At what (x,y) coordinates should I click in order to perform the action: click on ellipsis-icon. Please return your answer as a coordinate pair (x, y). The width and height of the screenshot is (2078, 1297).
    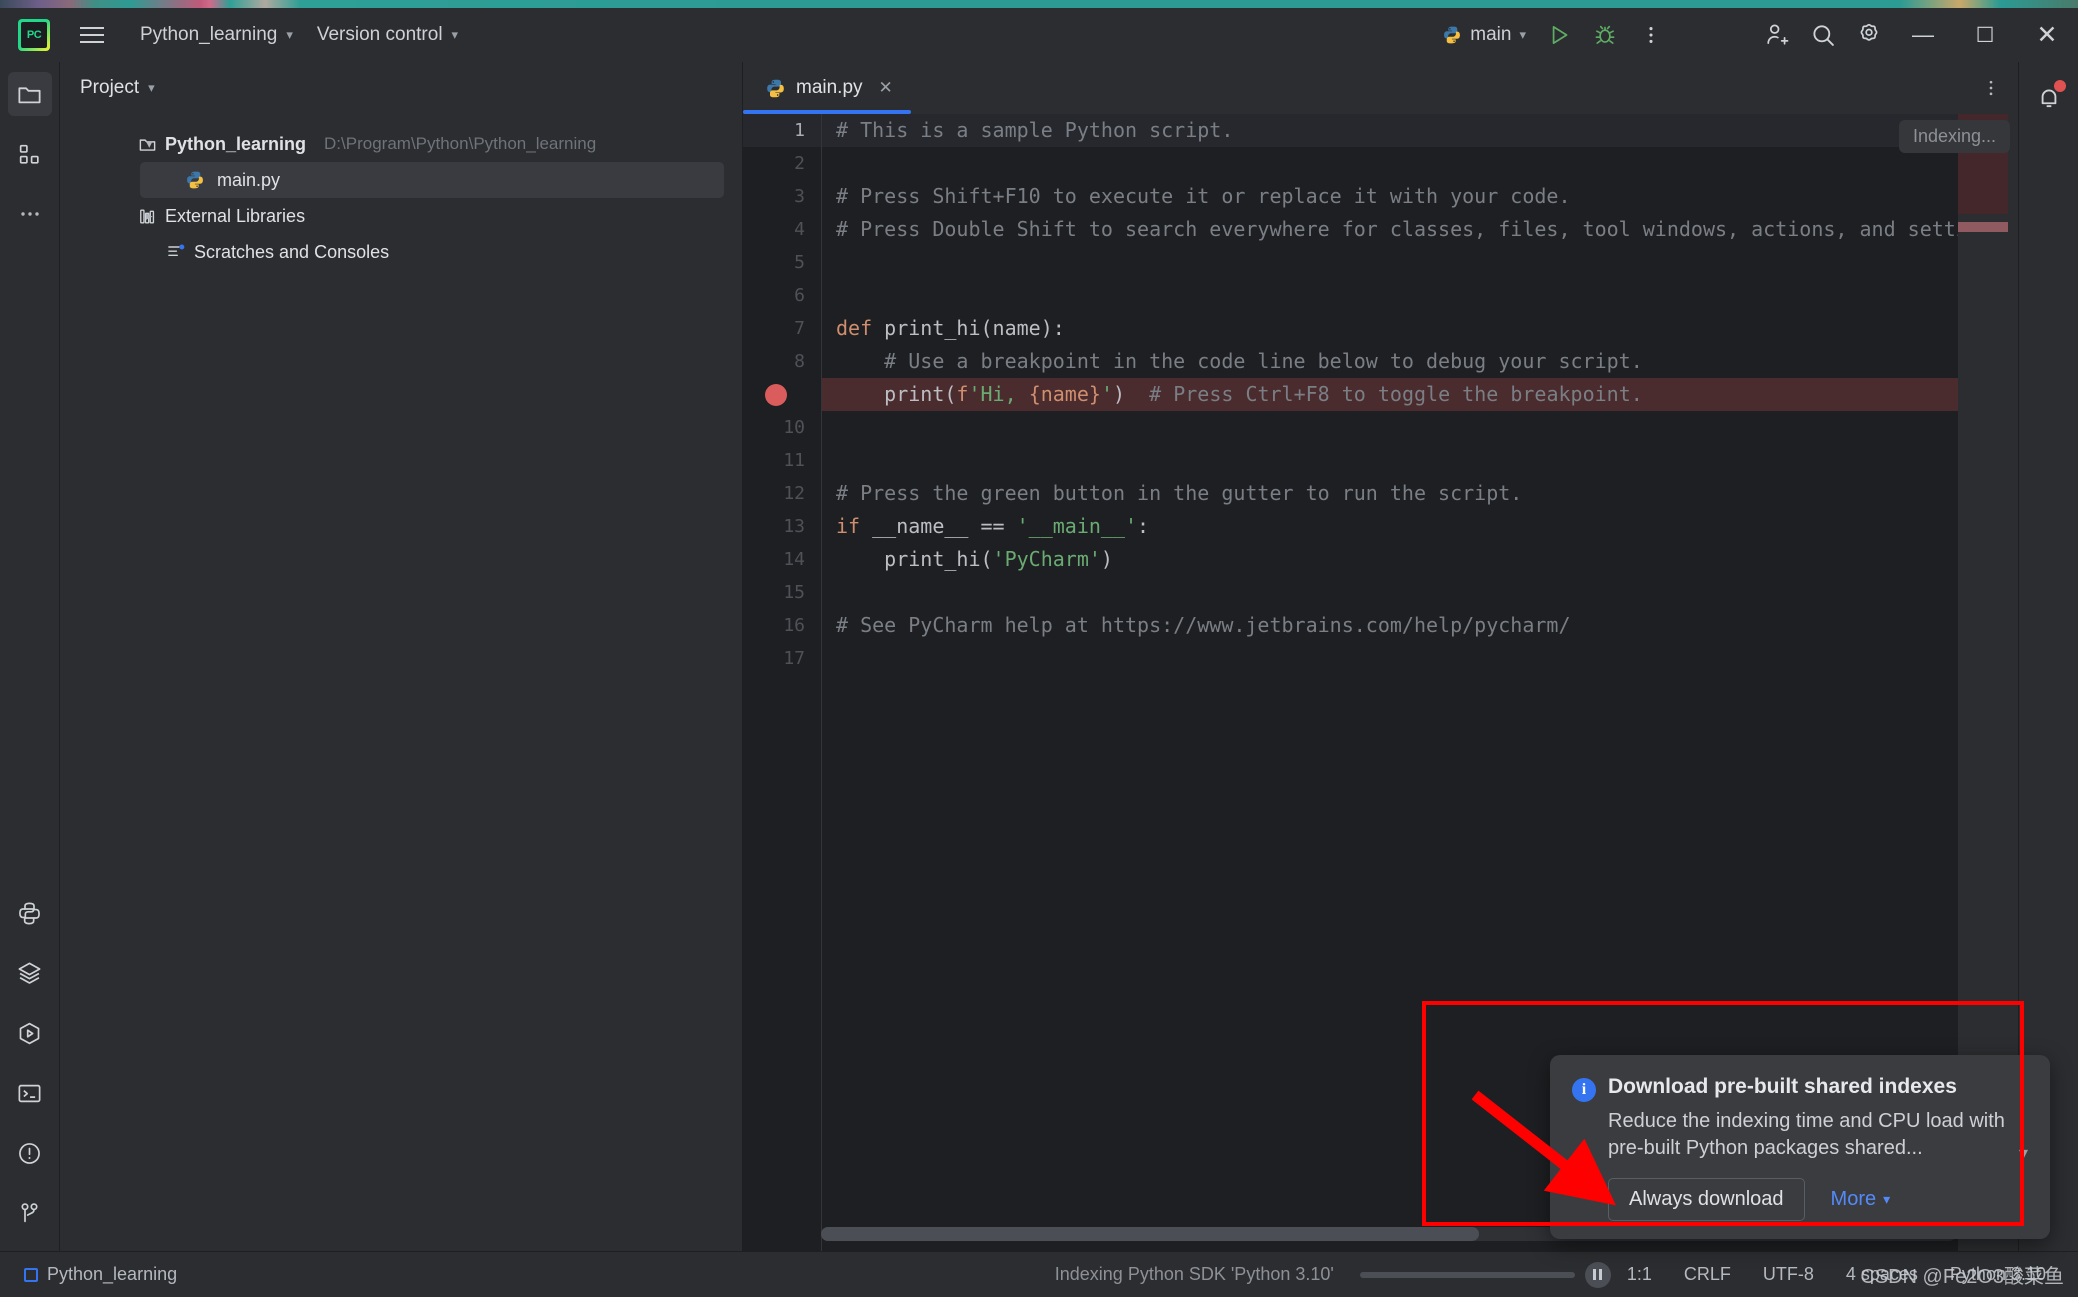
    Looking at the image, I should click on (29, 214).